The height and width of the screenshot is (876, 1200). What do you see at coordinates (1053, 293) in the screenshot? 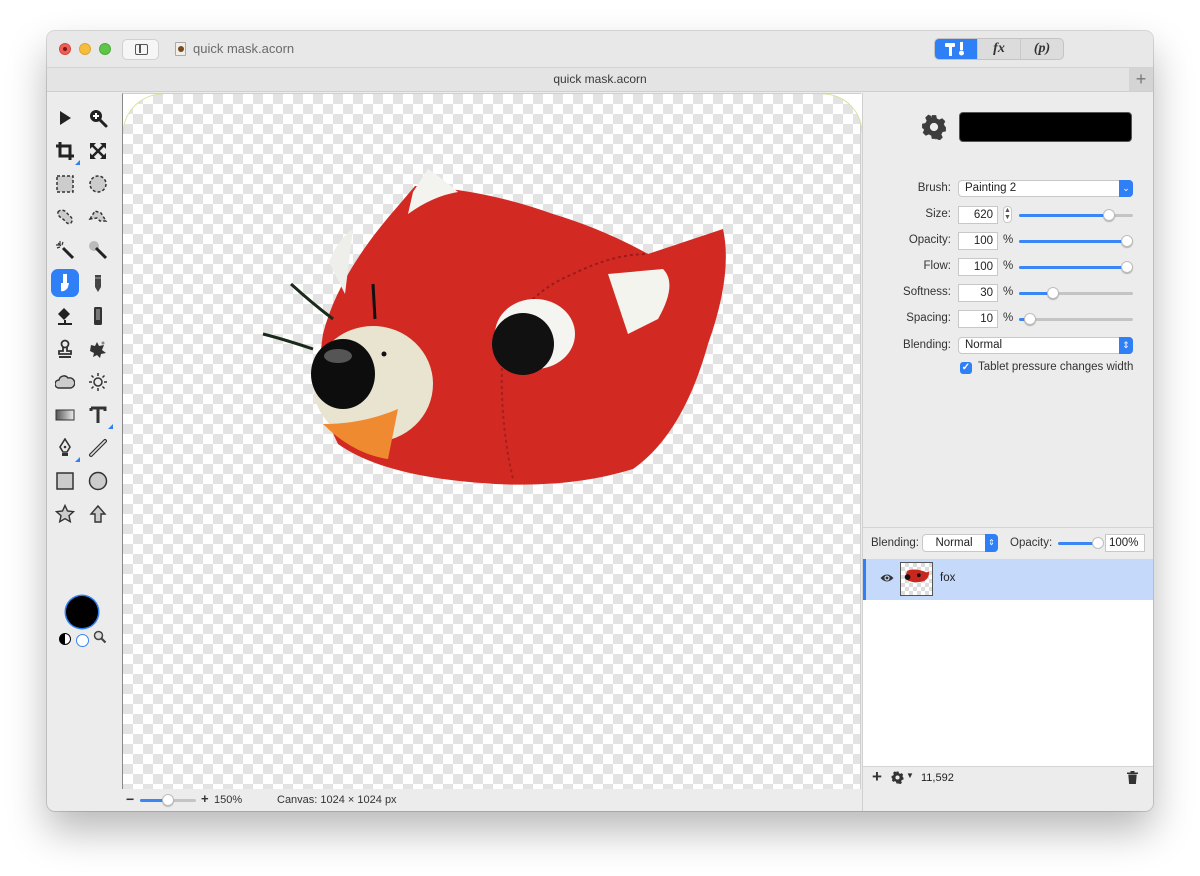
I see `softness-slider-knob` at bounding box center [1053, 293].